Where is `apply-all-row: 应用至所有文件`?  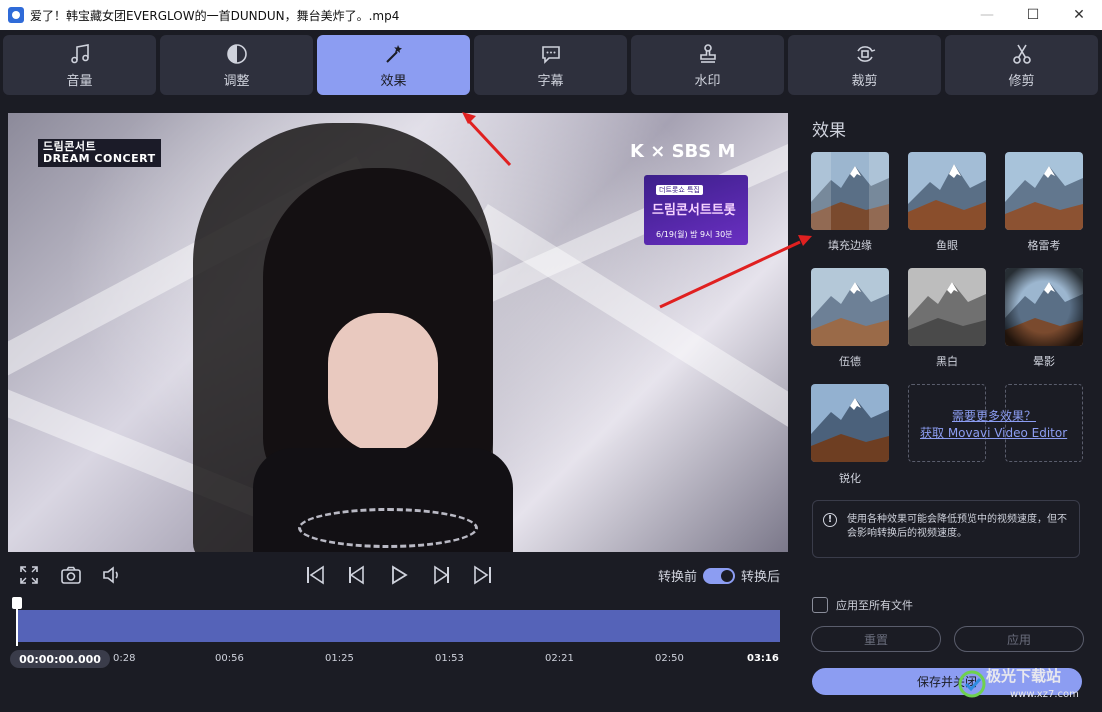 apply-all-row: 应用至所有文件 is located at coordinates (862, 605).